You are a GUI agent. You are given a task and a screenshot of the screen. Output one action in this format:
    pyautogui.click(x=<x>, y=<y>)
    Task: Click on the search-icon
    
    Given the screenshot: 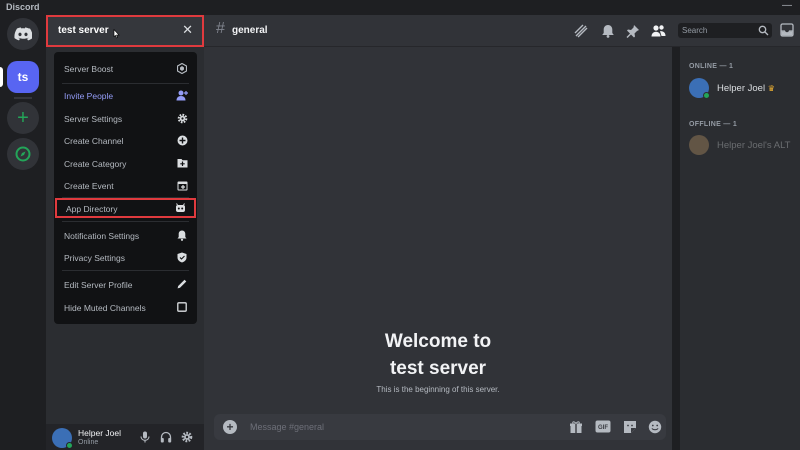 What is the action you would take?
    pyautogui.click(x=763, y=30)
    